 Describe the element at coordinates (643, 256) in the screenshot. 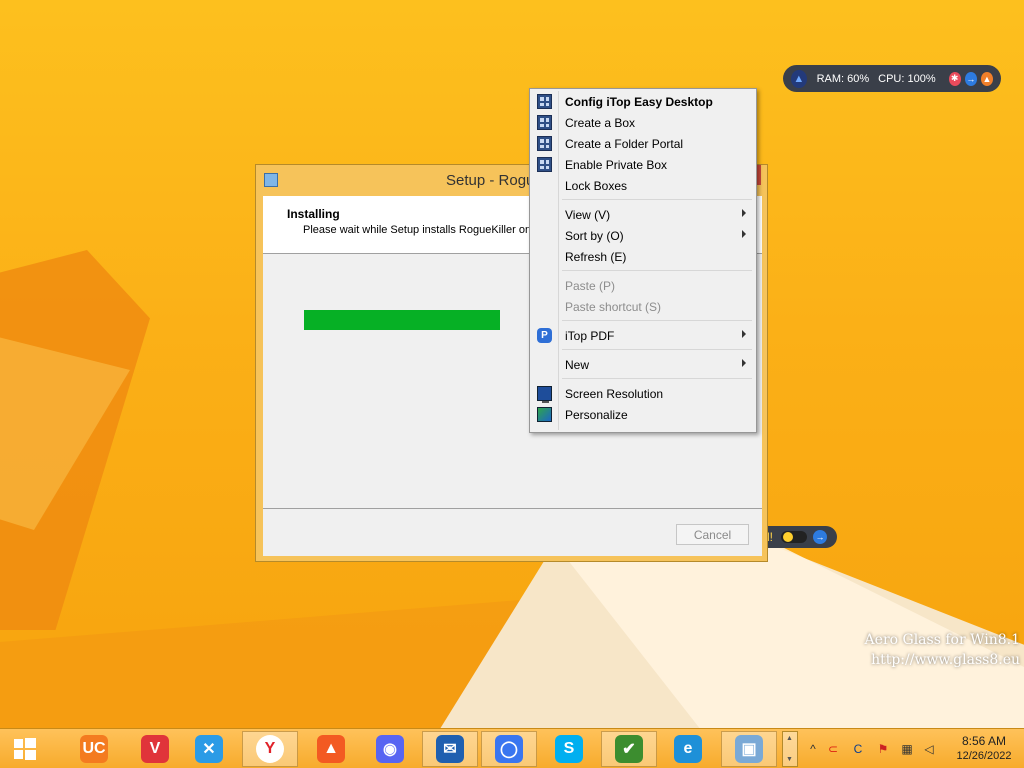

I see `menu-item-refresh: Refresh (E)` at that location.